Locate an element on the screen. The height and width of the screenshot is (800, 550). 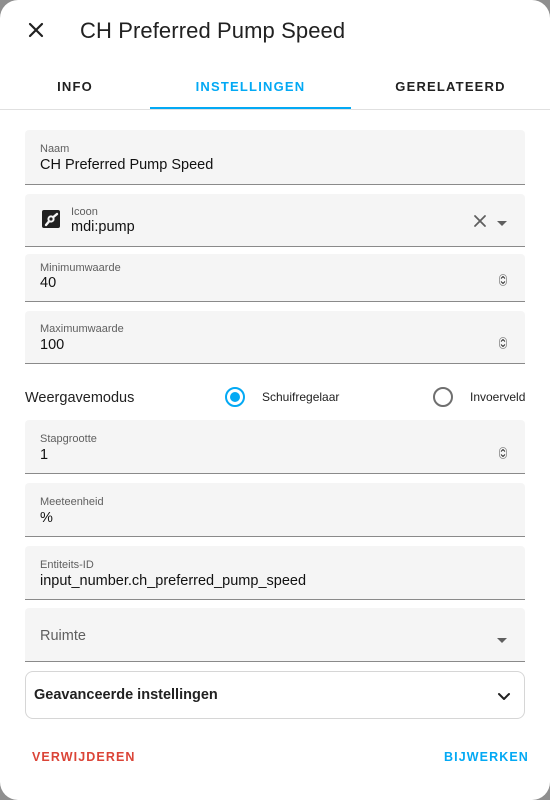
minimum-value-input: 40 is located at coordinates (48, 283).